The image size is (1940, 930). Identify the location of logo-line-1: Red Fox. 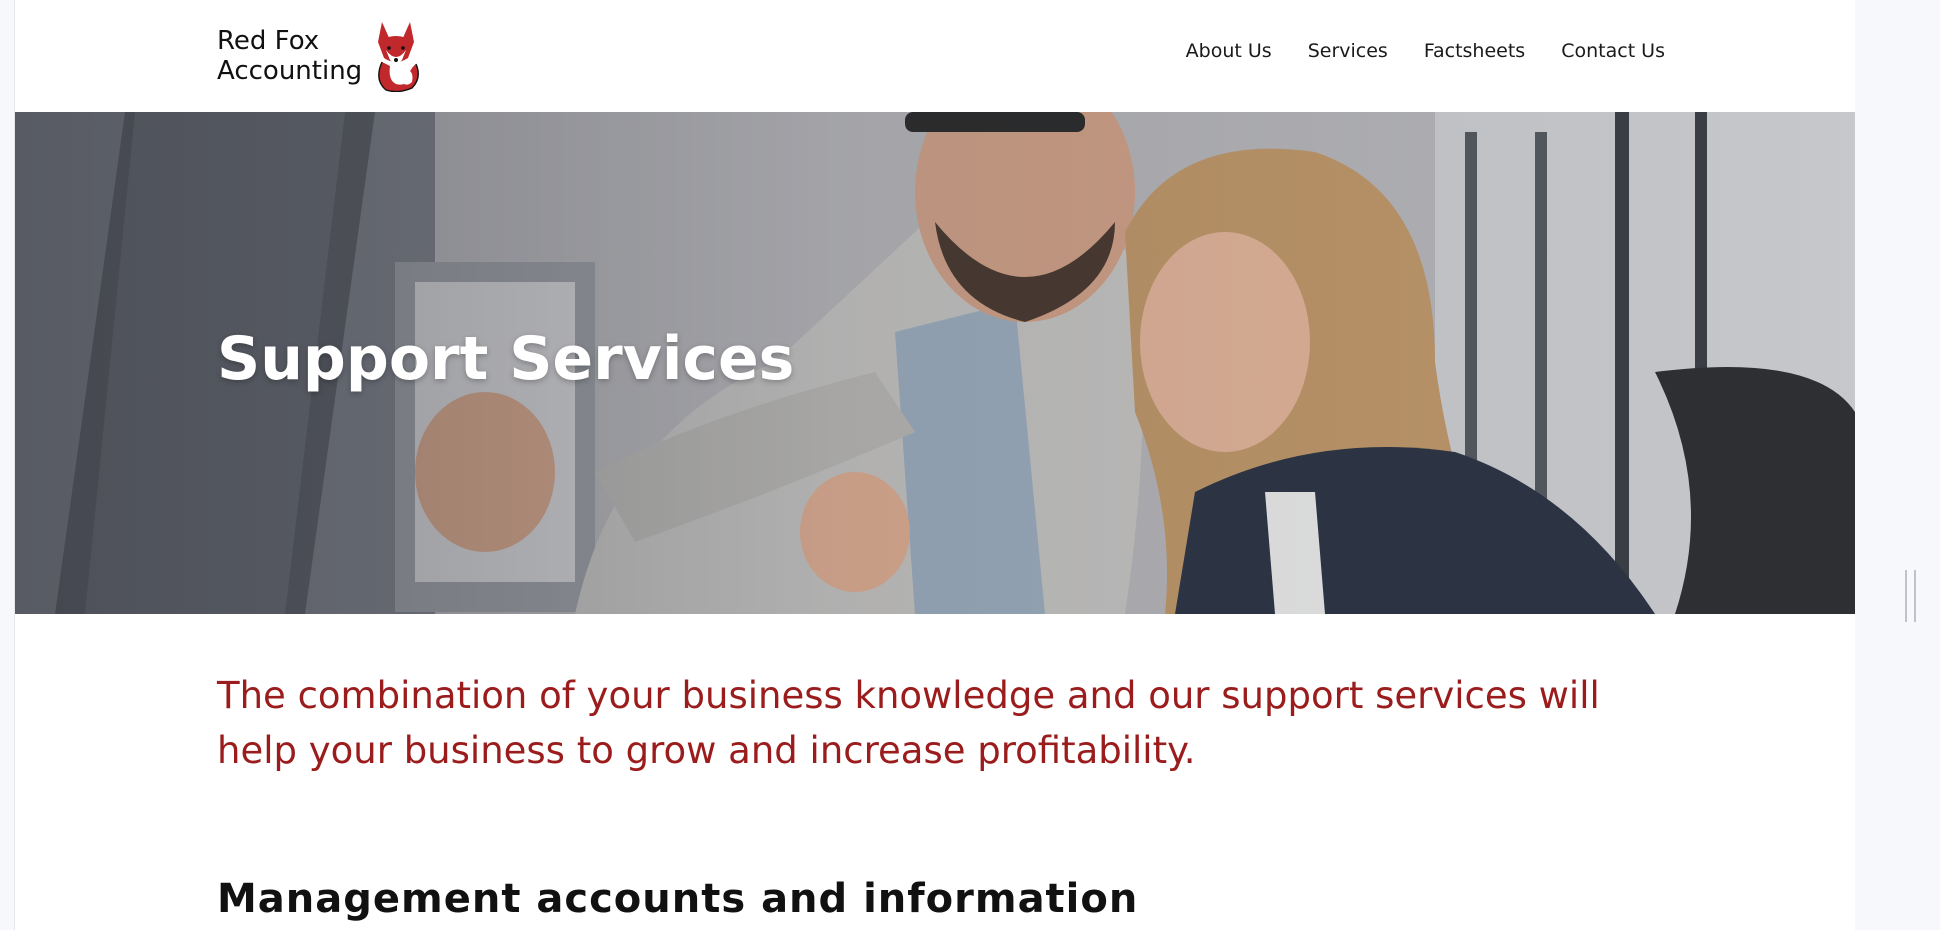
(268, 41).